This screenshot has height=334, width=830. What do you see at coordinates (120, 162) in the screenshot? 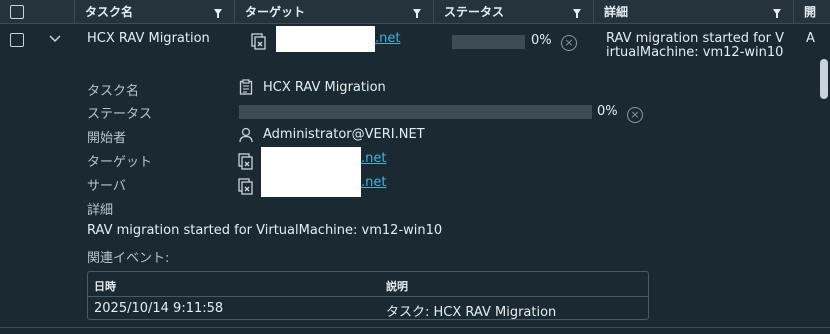
I see `target-label: ターゲット` at bounding box center [120, 162].